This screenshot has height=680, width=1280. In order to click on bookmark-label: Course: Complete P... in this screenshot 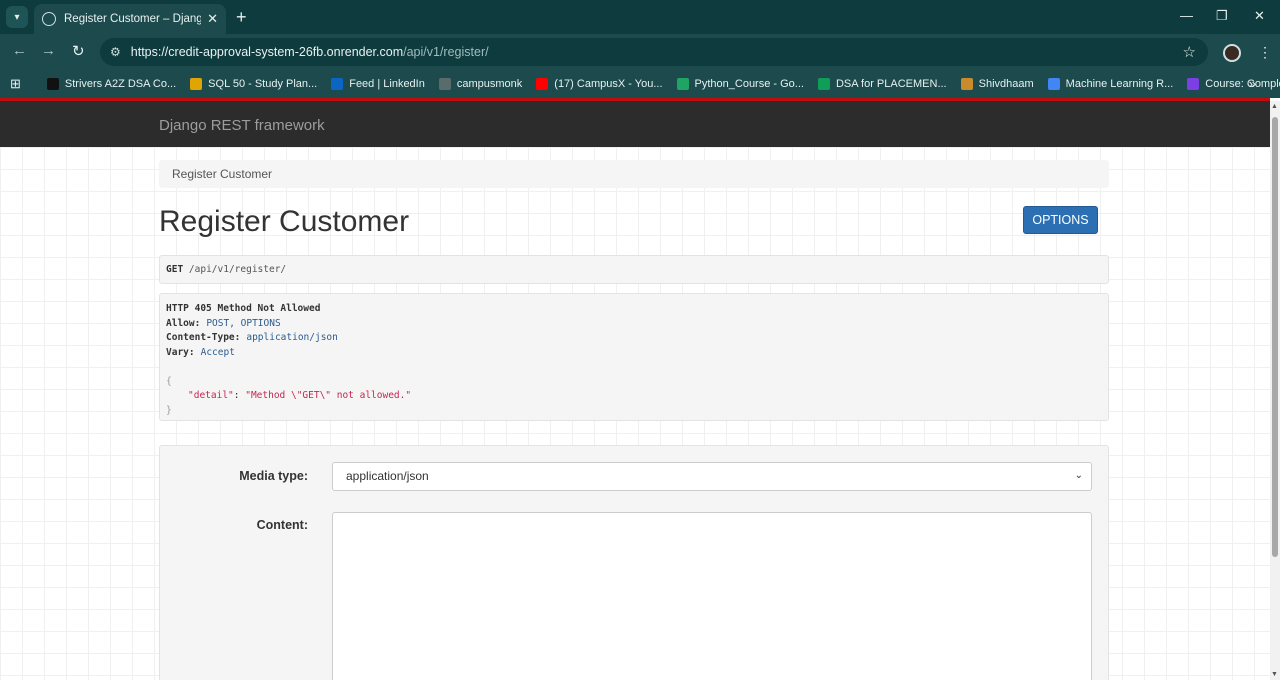, I will do `click(1242, 84)`.